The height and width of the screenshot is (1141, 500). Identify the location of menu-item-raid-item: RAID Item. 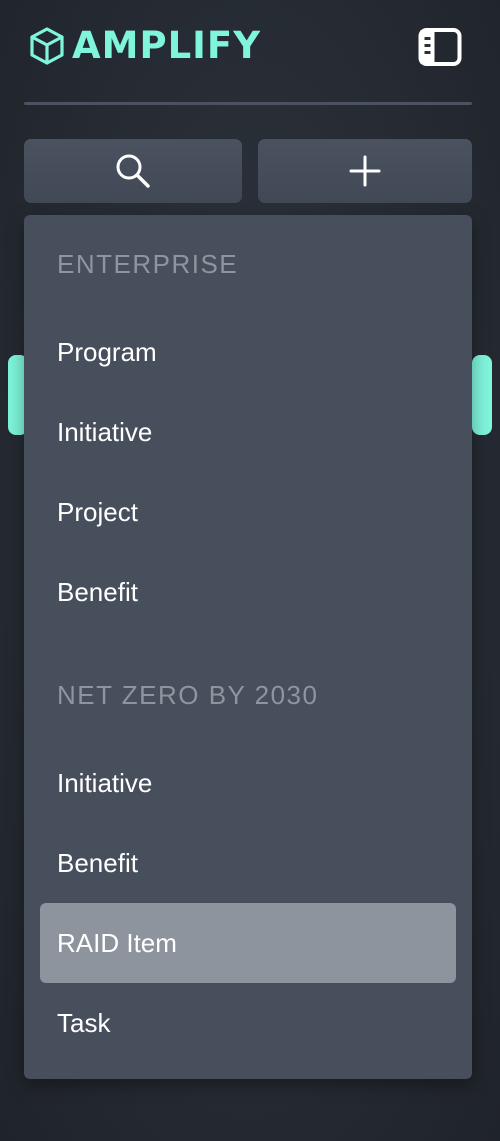
(248, 943).